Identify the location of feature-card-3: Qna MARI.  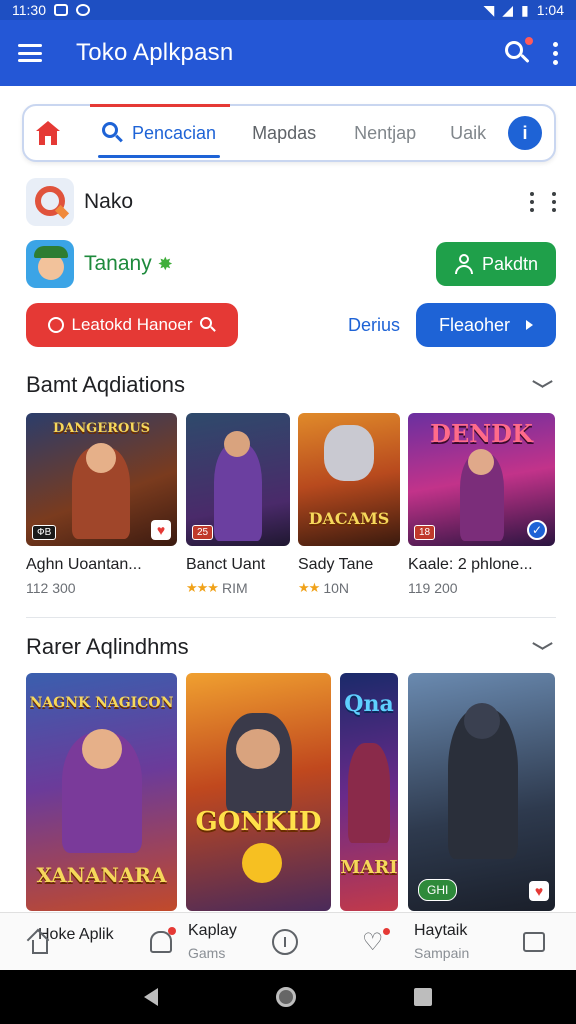
(369, 792).